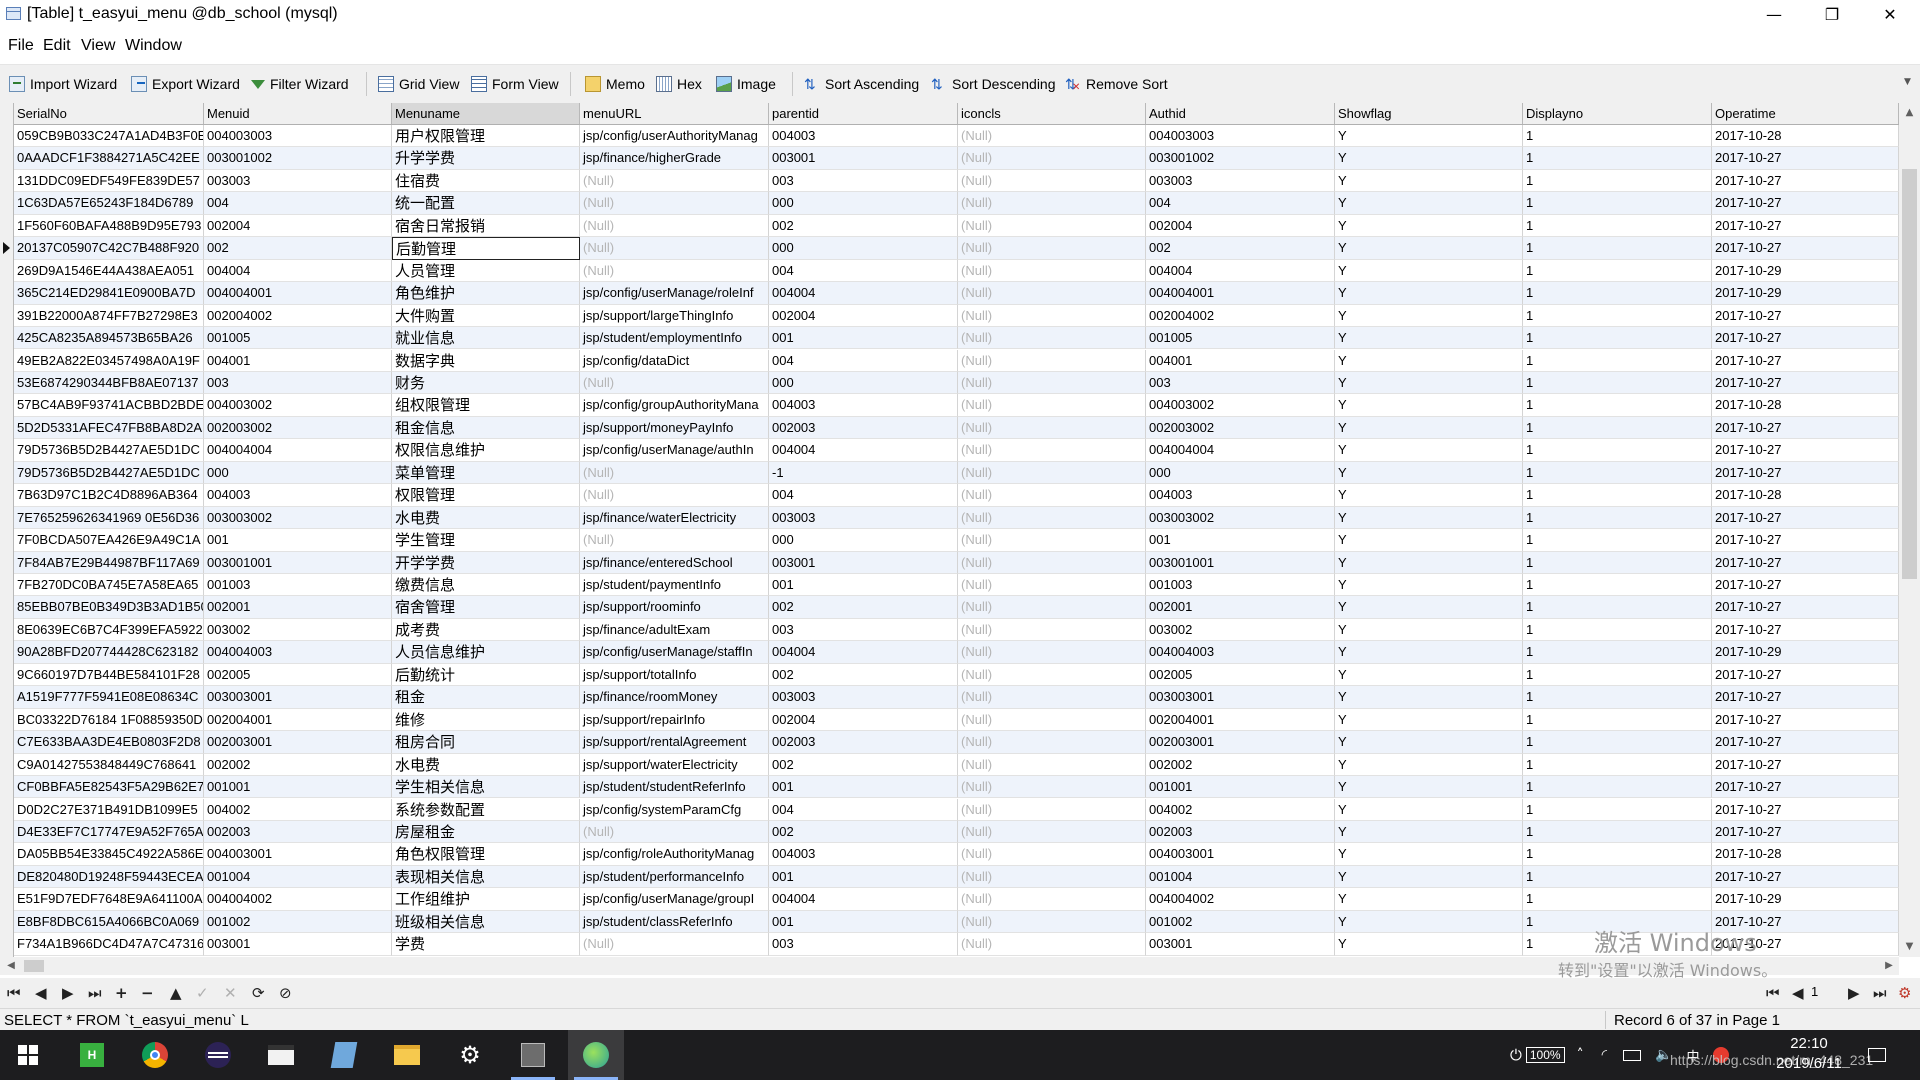  Describe the element at coordinates (486, 136) in the screenshot. I see `cell-menuname: 用户权限管理` at that location.